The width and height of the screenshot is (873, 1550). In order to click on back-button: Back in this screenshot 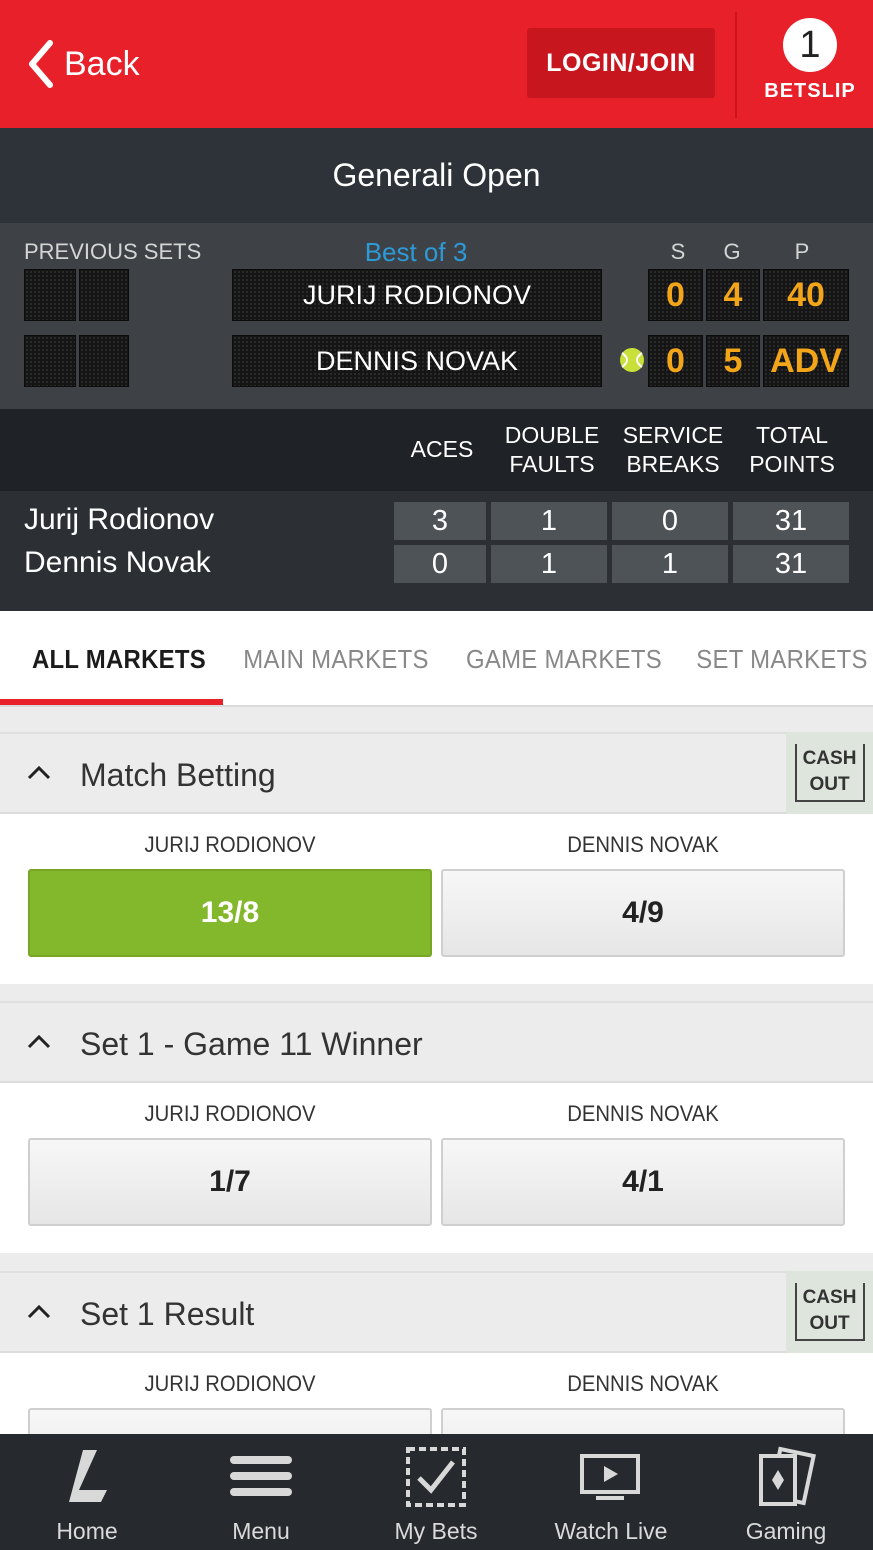, I will do `click(83, 64)`.